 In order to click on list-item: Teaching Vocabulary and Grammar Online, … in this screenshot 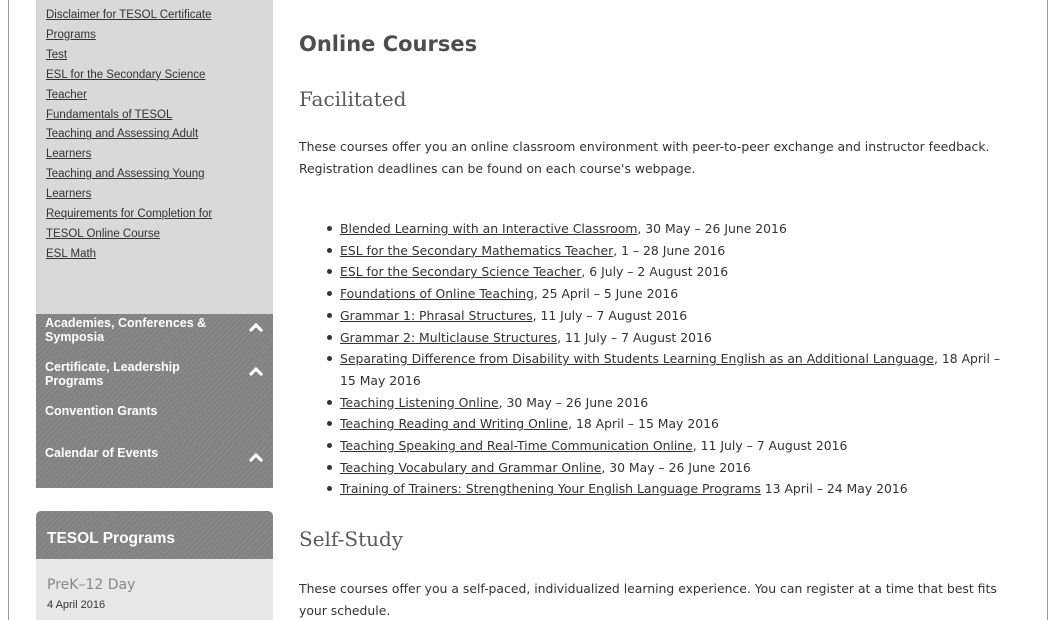, I will do `click(659, 468)`.